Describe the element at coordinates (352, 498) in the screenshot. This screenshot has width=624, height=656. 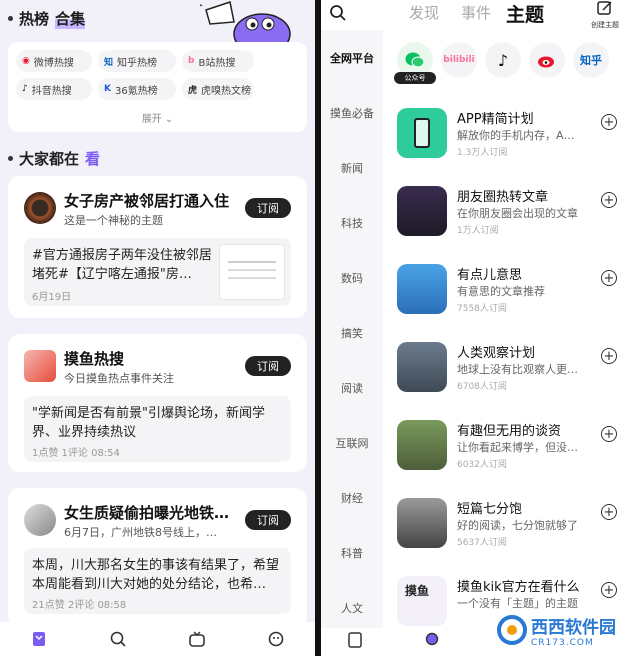
I see `sidebar-item-finance: 财经` at that location.